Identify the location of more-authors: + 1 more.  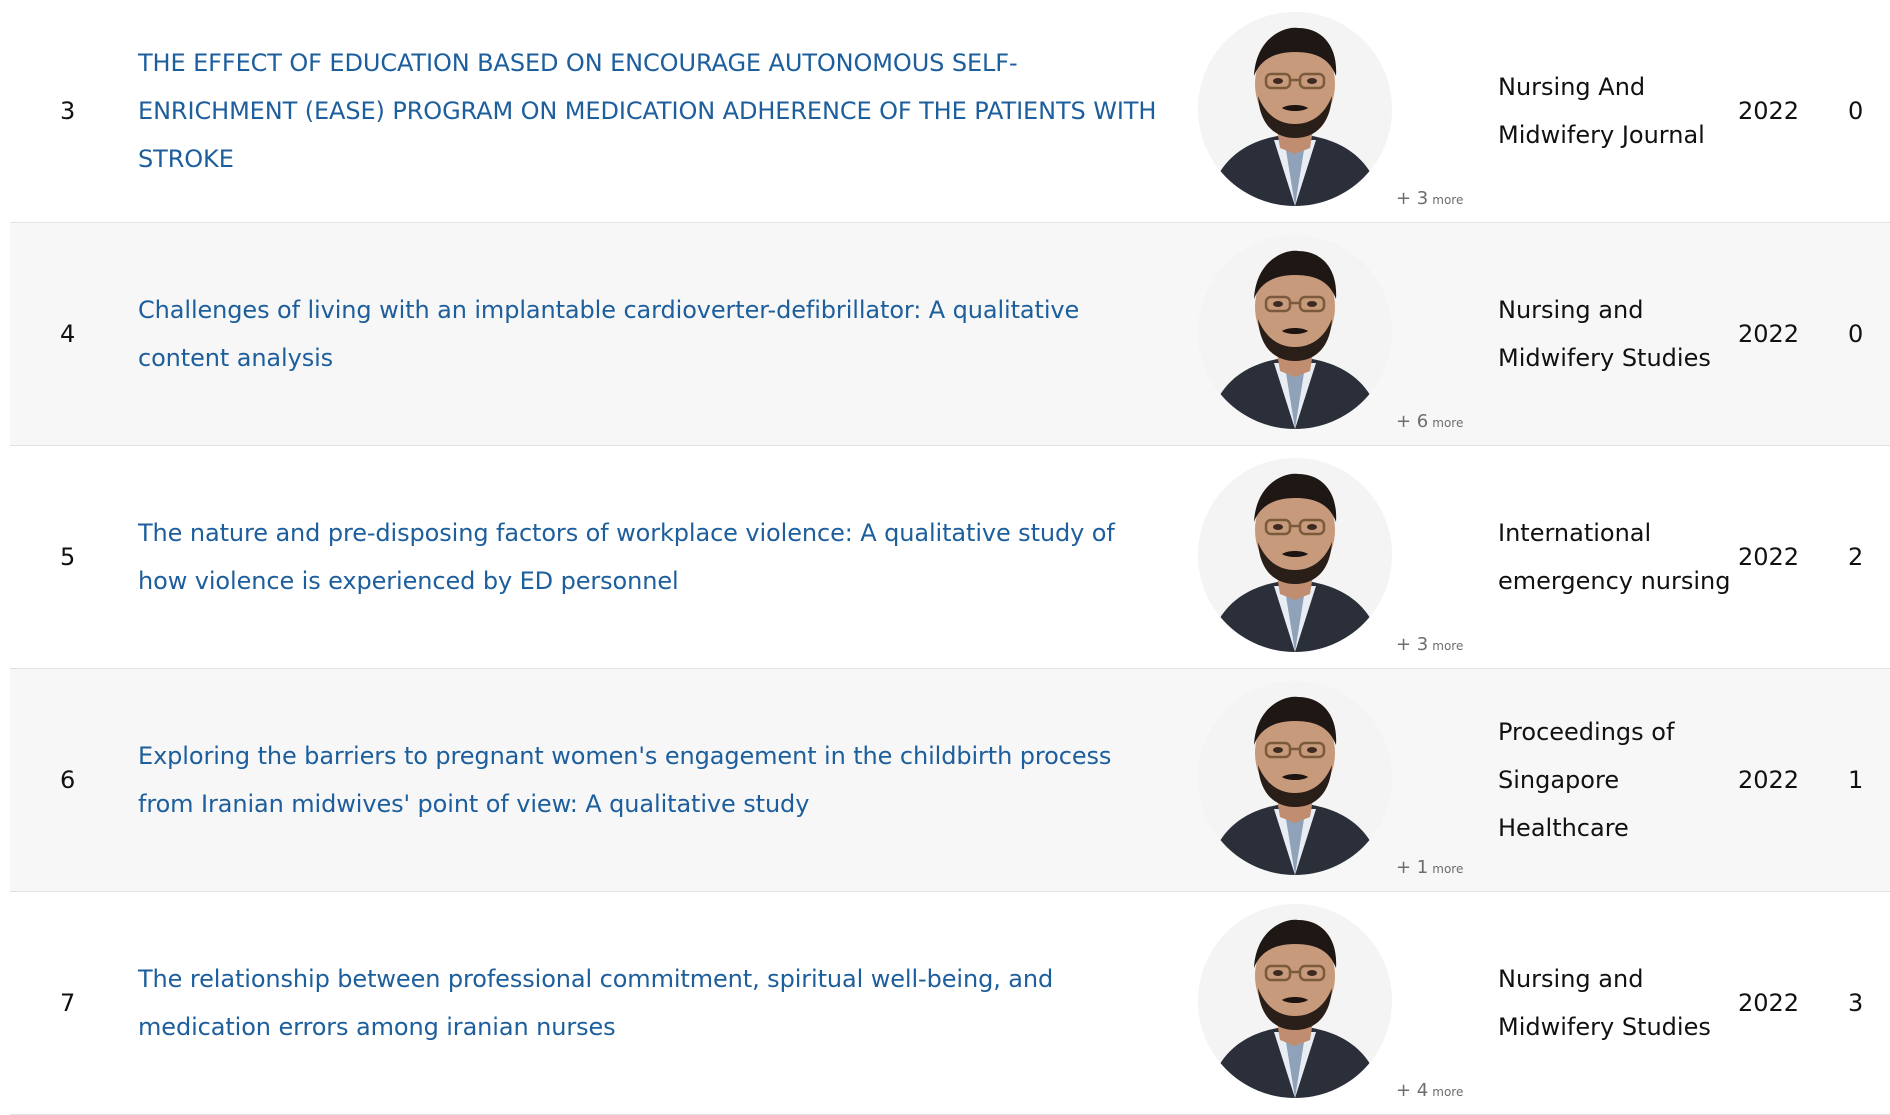
(1429, 868).